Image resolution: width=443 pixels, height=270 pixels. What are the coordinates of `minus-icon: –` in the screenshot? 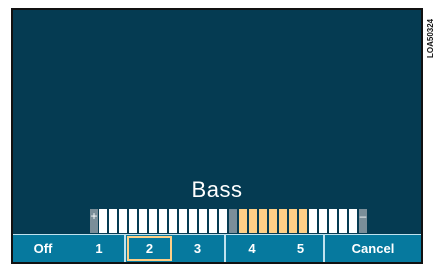 It's located at (363, 221).